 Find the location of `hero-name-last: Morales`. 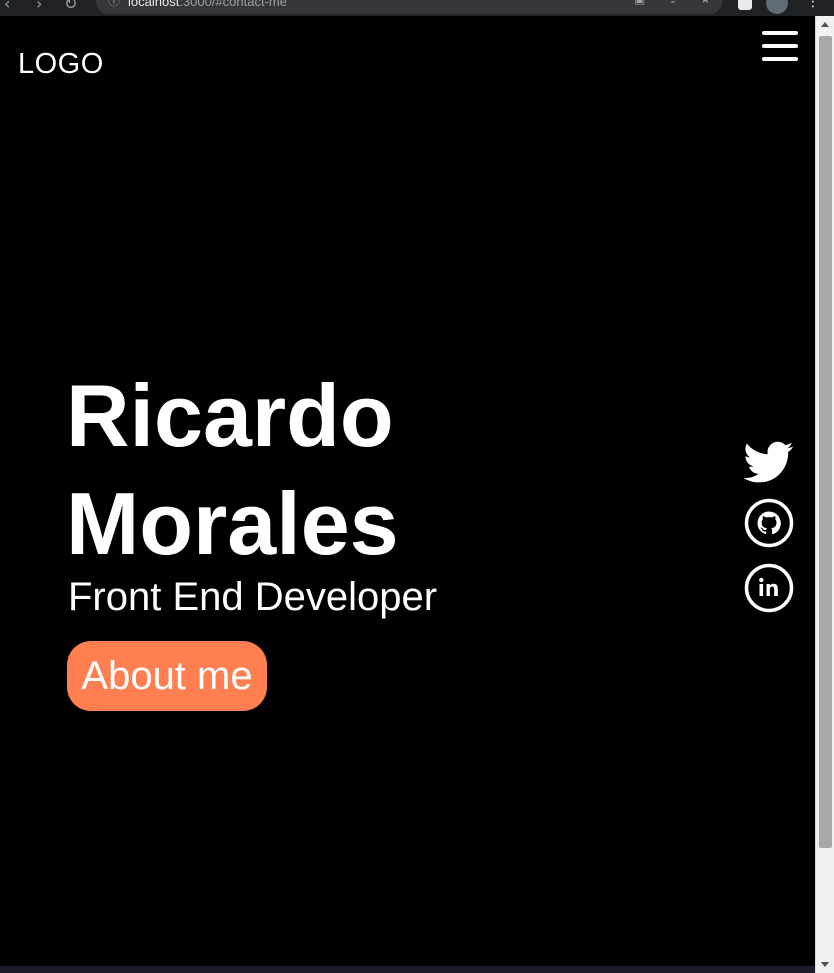

hero-name-last: Morales is located at coordinates (232, 523).